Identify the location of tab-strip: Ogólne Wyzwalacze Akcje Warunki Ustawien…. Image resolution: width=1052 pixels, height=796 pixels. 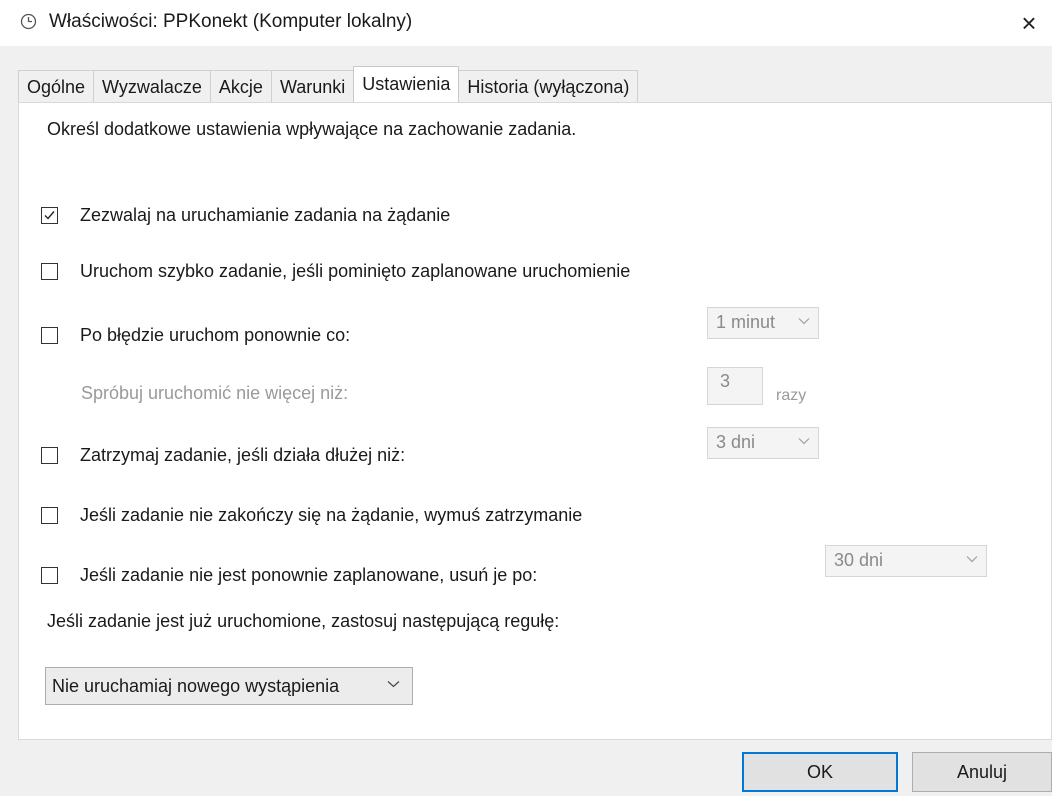
(328, 84).